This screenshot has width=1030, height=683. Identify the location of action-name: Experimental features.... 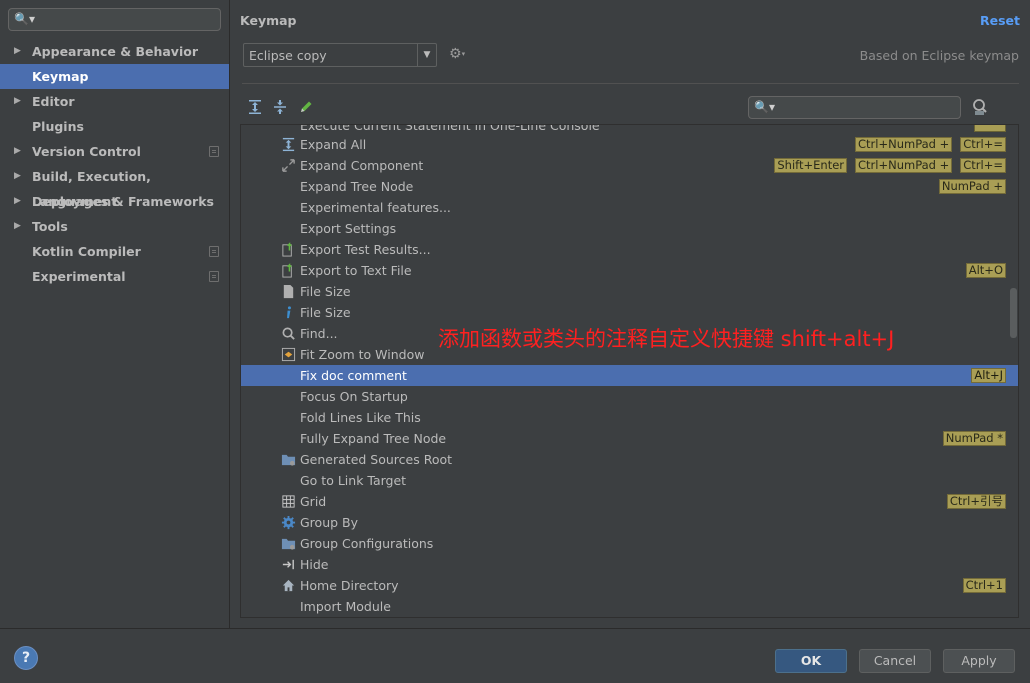
(375, 207).